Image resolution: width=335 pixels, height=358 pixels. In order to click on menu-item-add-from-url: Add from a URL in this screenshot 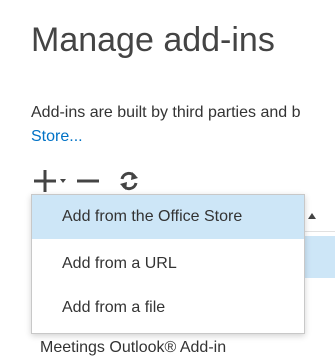, I will do `click(168, 264)`.